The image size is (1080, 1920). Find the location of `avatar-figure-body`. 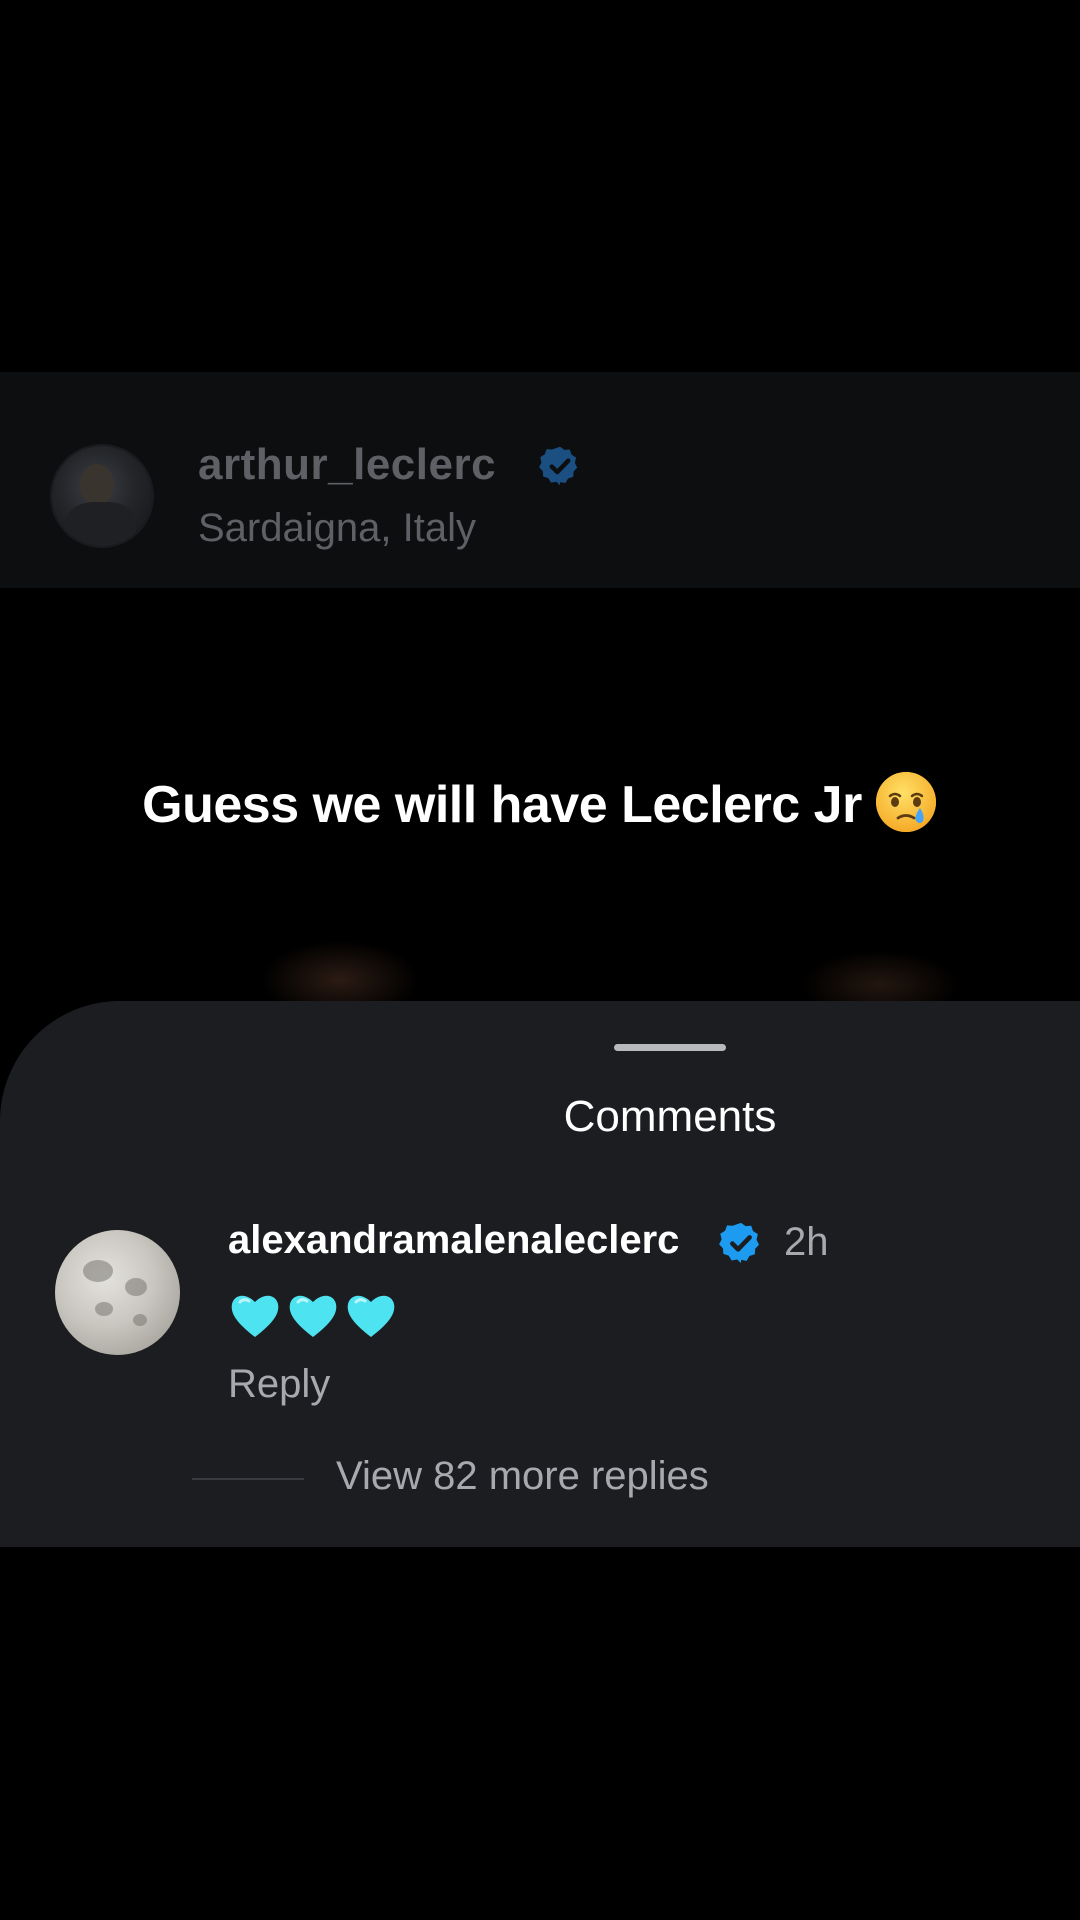

avatar-figure-body is located at coordinates (101, 524).